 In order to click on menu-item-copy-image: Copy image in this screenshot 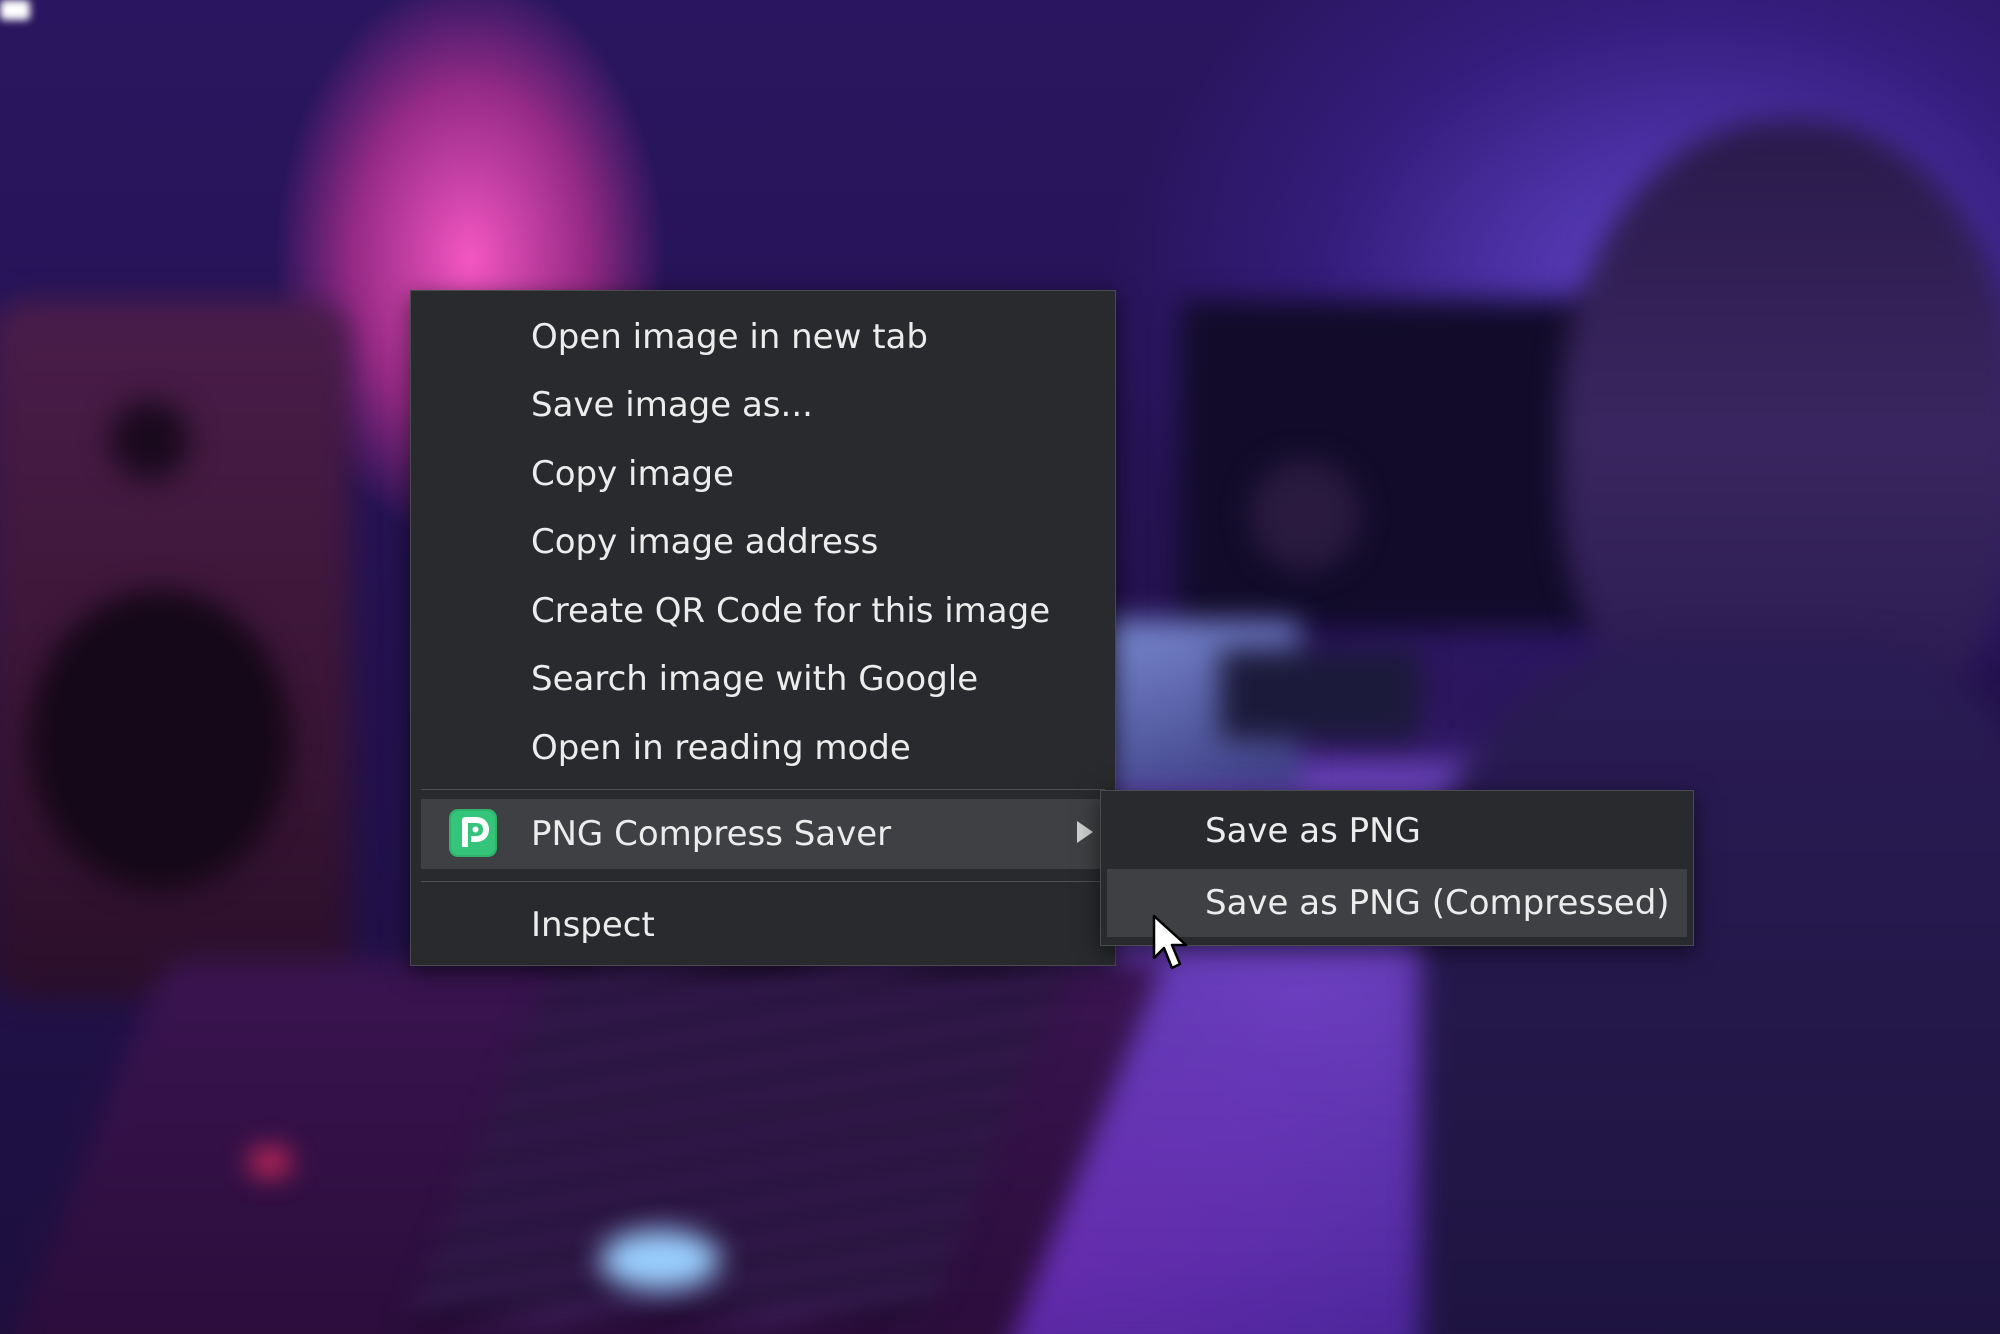, I will do `click(763, 474)`.